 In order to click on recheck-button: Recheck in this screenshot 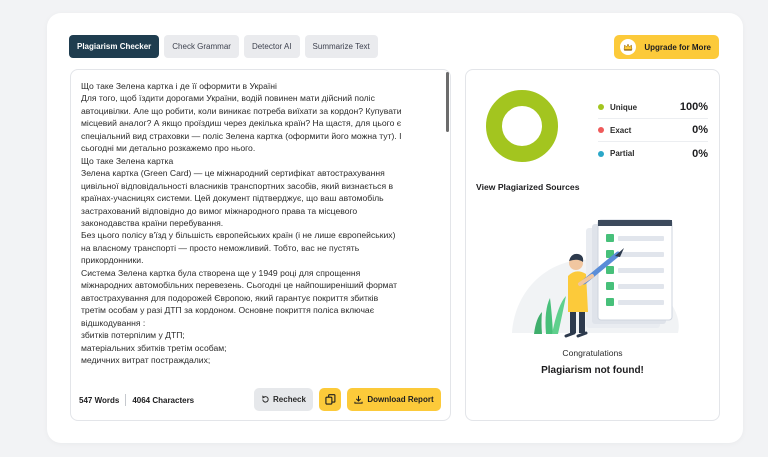, I will do `click(283, 399)`.